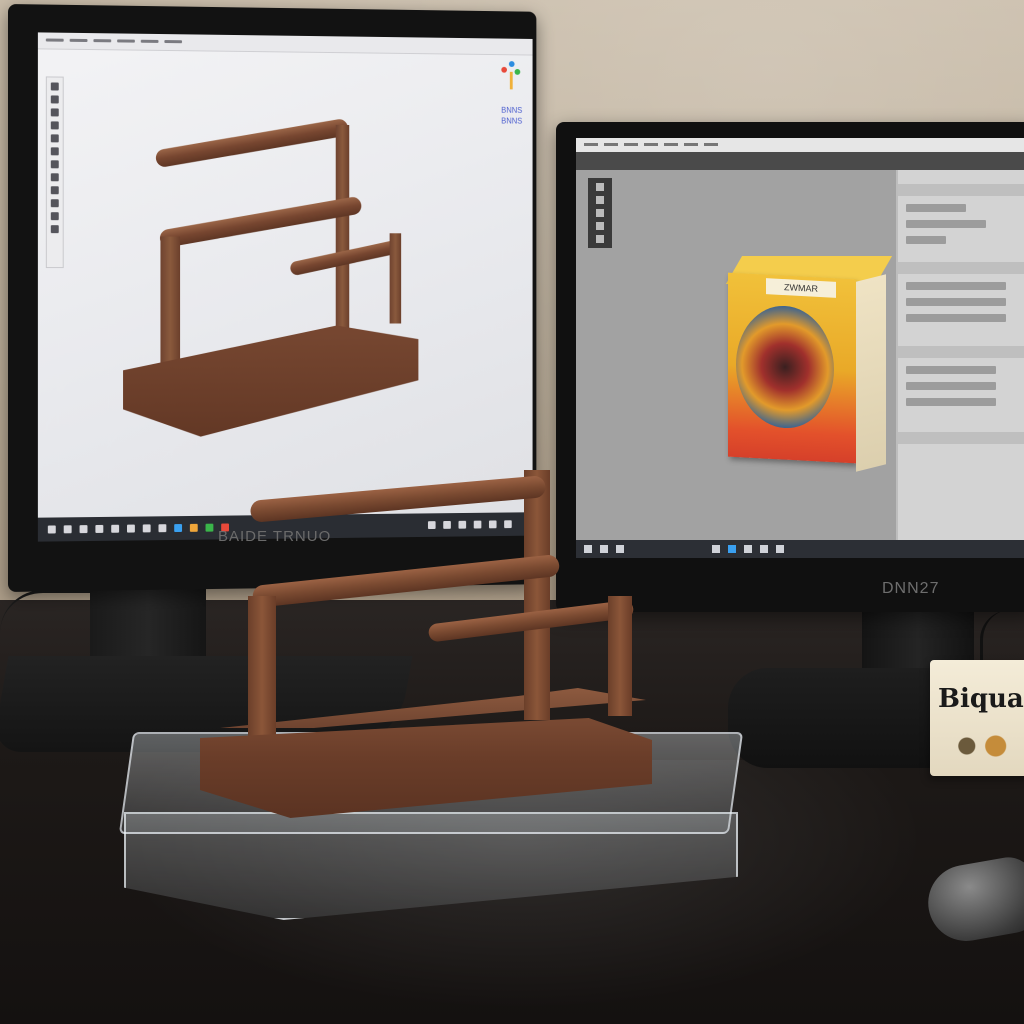 This screenshot has width=1024, height=1024. What do you see at coordinates (537, 595) in the screenshot?
I see `wood-rack-back-post` at bounding box center [537, 595].